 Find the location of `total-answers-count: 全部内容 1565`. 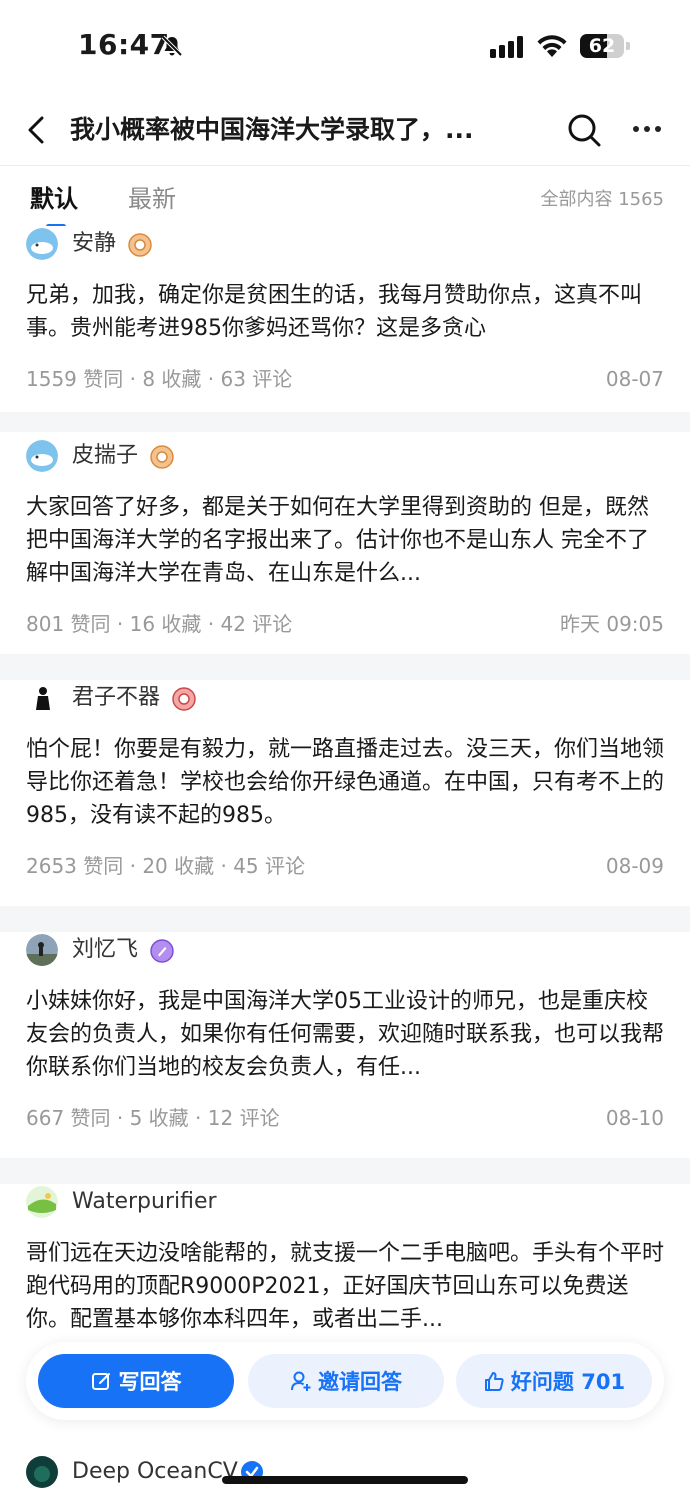

total-answers-count: 全部内容 1565 is located at coordinates (602, 199).